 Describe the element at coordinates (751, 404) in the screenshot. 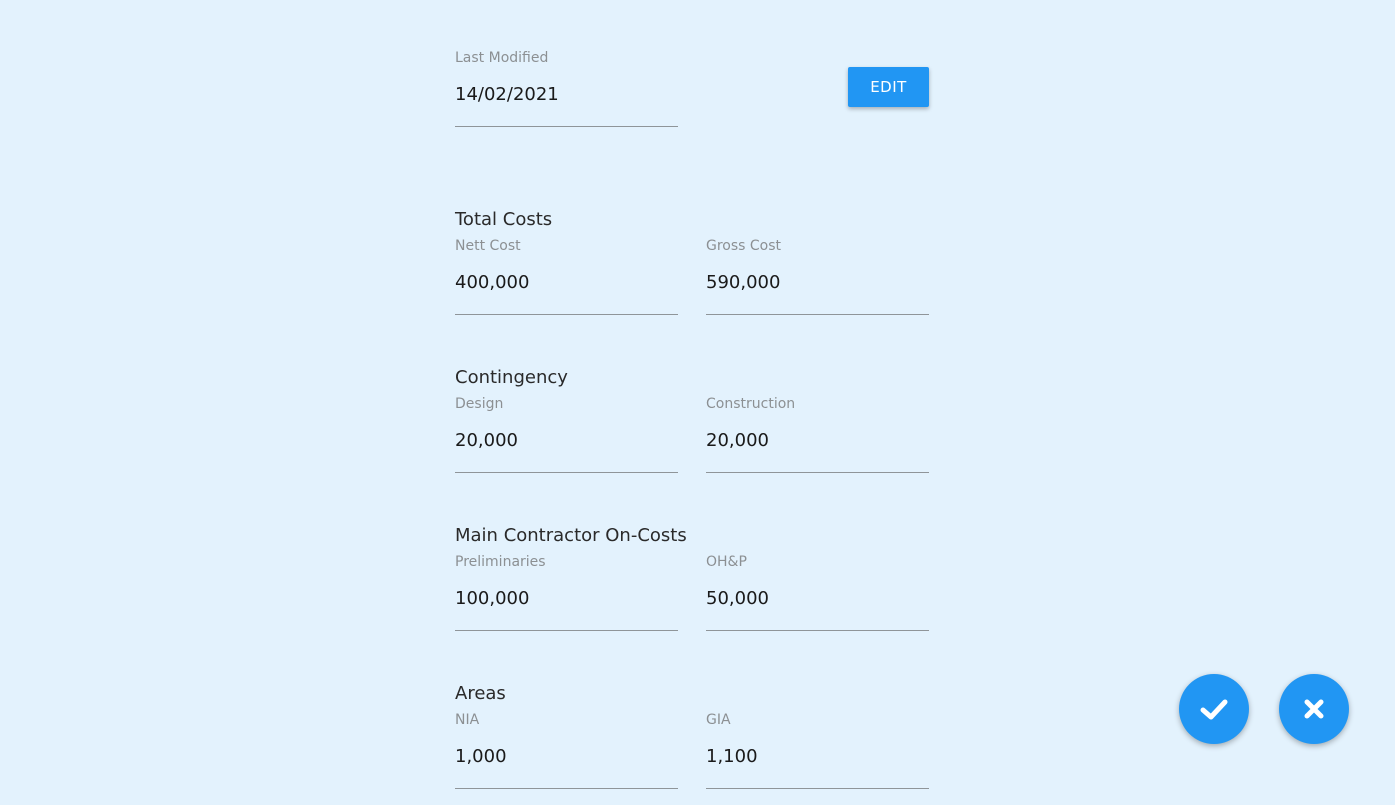

I see `construction-label: Construction` at that location.